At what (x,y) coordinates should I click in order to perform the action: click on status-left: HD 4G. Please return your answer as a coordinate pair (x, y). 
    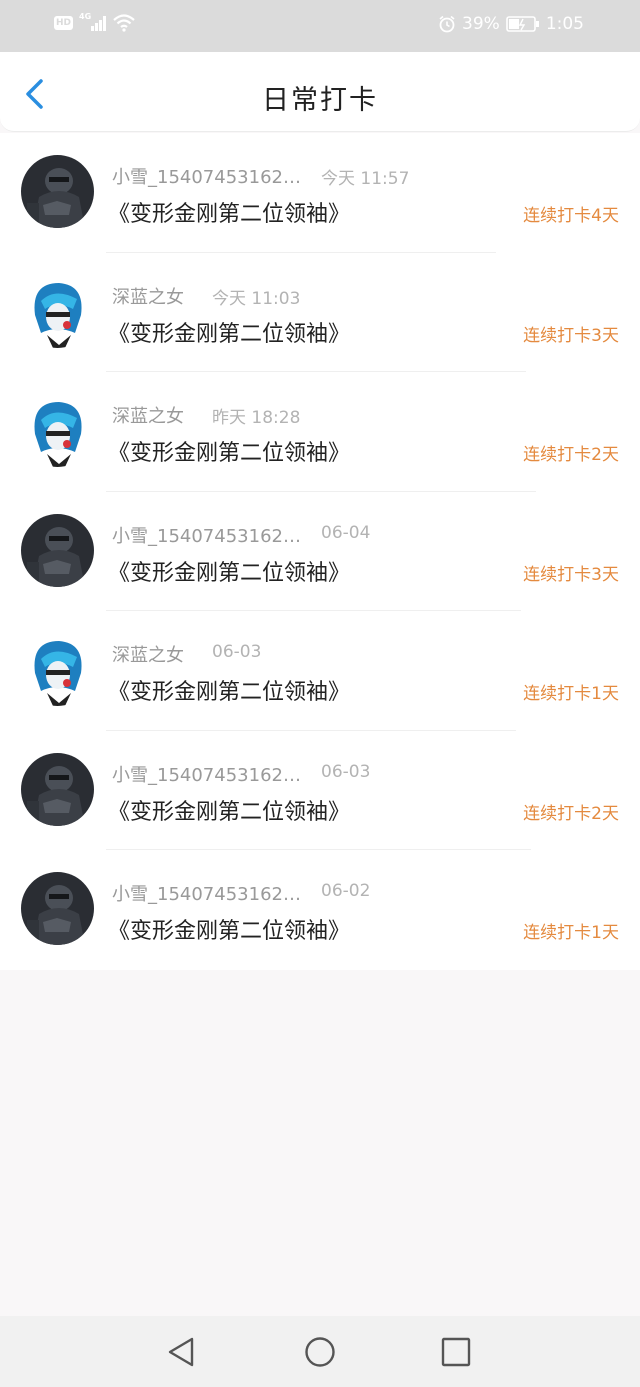
    Looking at the image, I should click on (94, 21).